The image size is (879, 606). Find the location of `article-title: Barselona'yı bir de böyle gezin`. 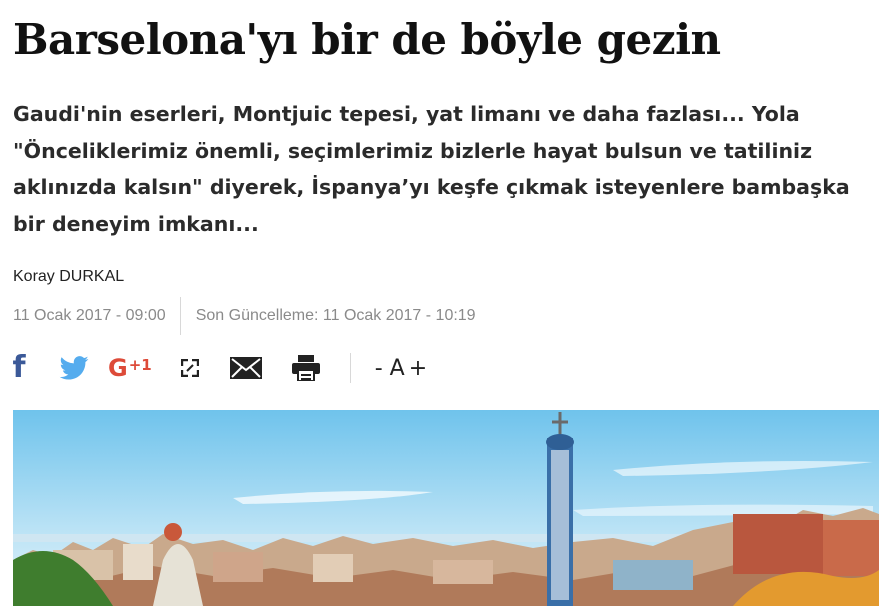

article-title: Barselona'yı bir de böyle gezin is located at coordinates (367, 39).